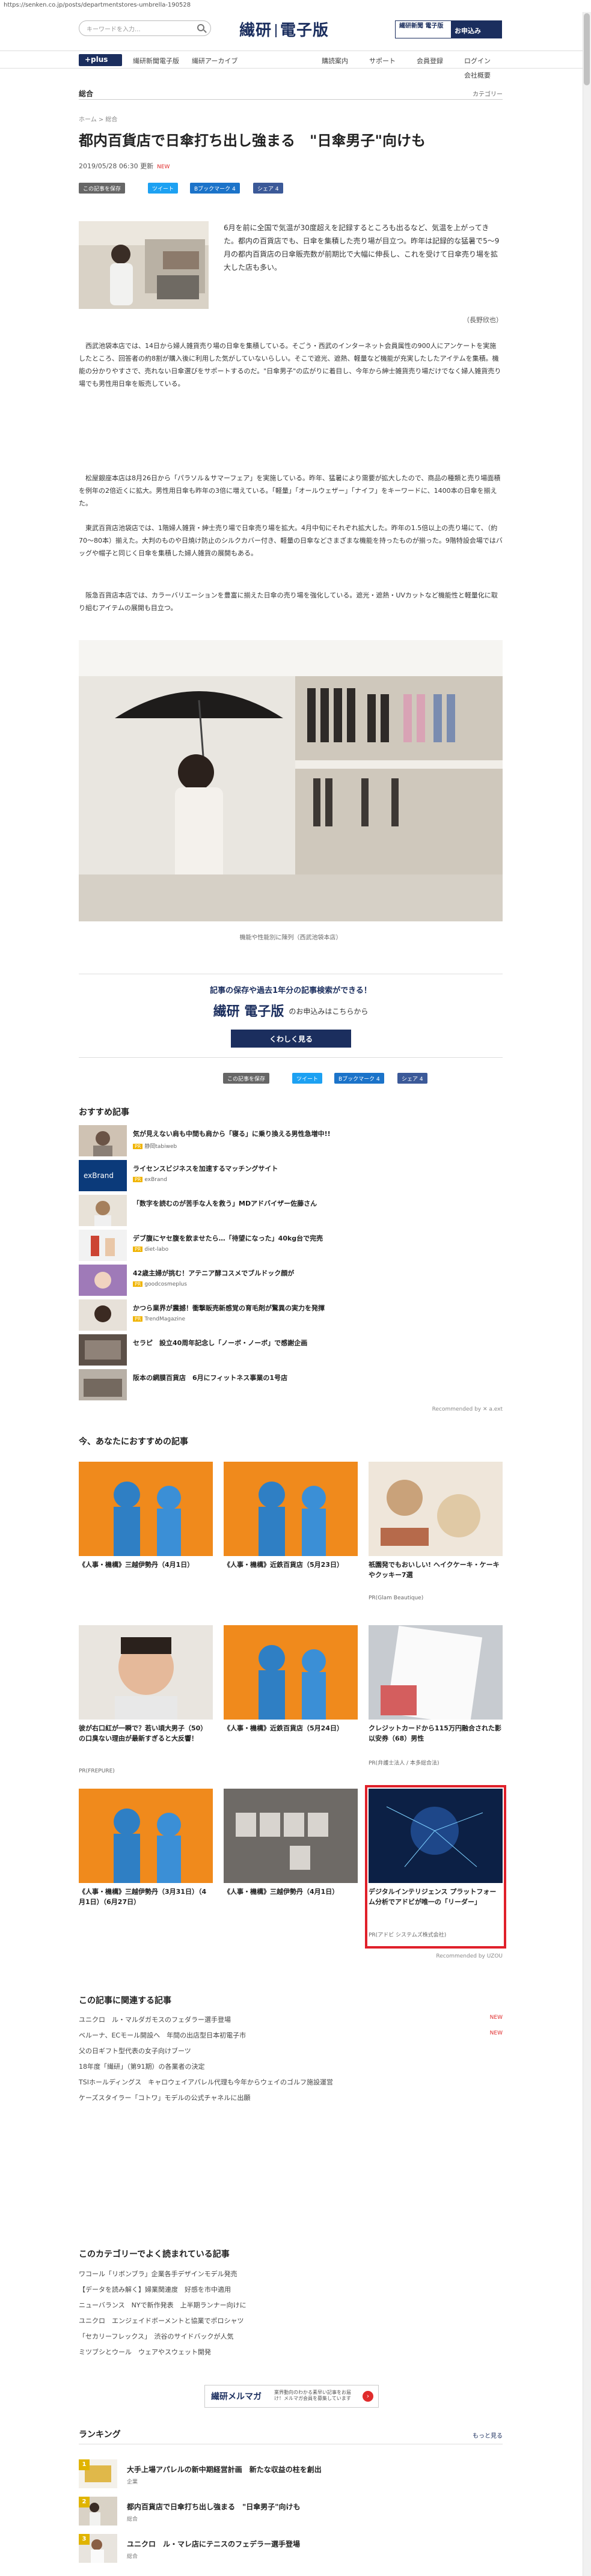 The width and height of the screenshot is (591, 2576). Describe the element at coordinates (291, 2305) in the screenshot. I see `category-item: ニューバランス NYで新作発表 上半期ランナー向けに` at that location.